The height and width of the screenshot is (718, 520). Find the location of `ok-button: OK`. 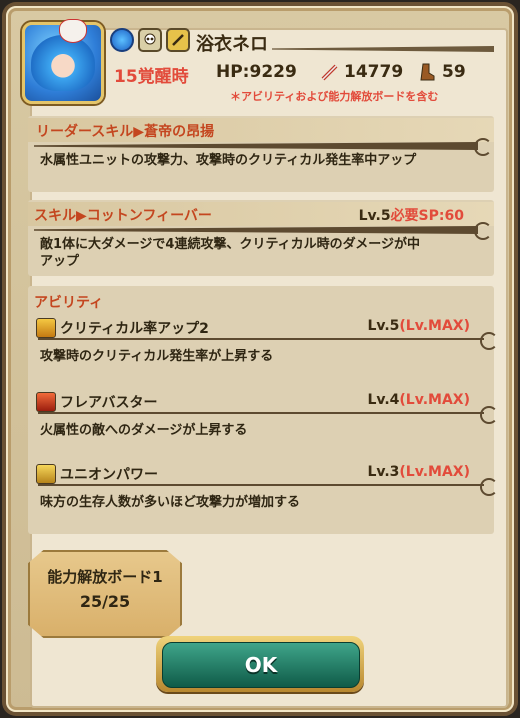

ok-button: OK is located at coordinates (261, 665).